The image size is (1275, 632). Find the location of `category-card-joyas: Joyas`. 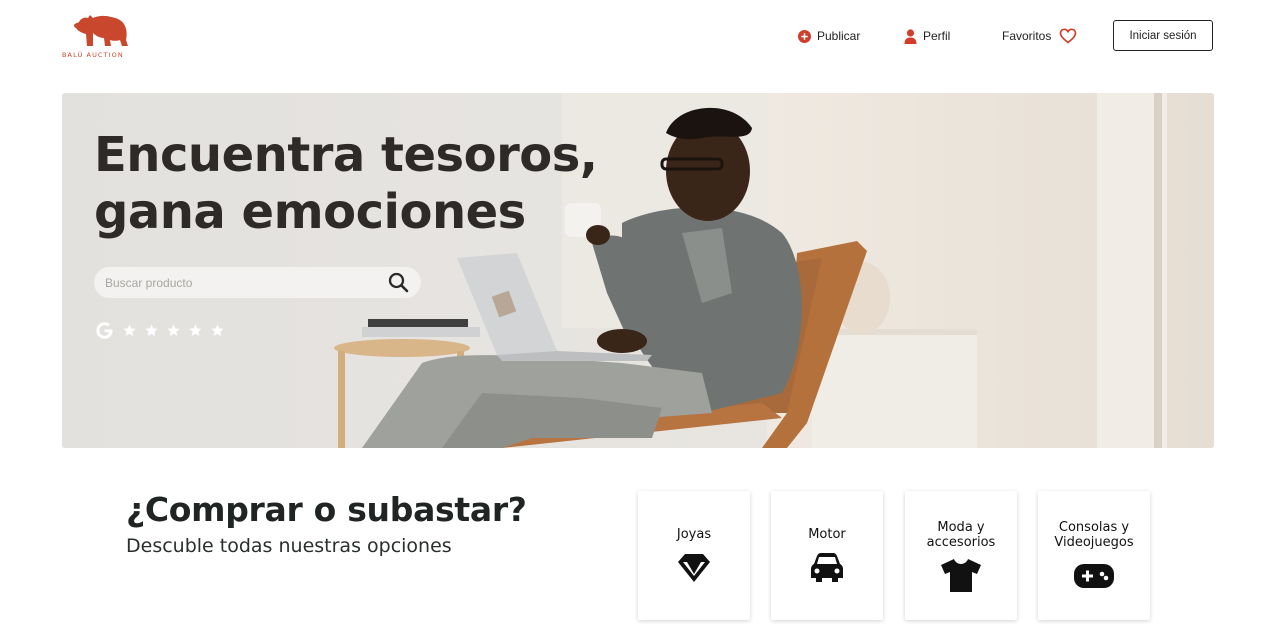

category-card-joyas: Joyas is located at coordinates (694, 555).